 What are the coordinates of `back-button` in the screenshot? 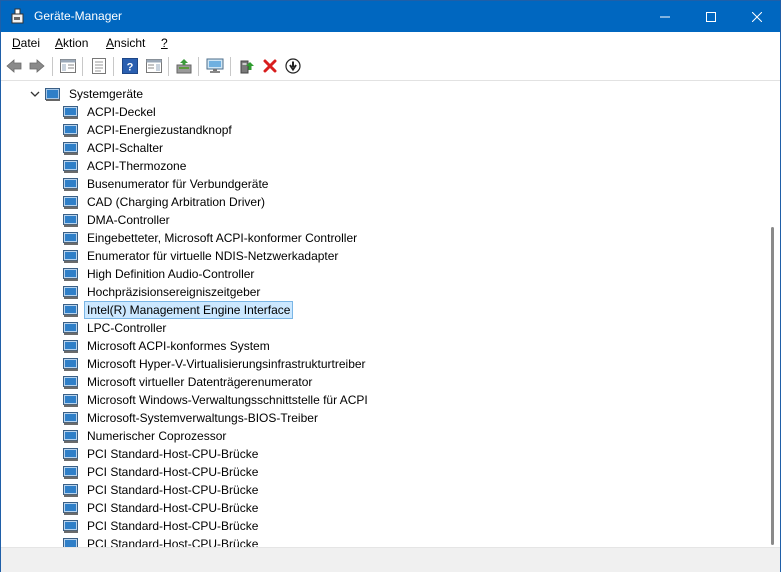 It's located at (14, 66).